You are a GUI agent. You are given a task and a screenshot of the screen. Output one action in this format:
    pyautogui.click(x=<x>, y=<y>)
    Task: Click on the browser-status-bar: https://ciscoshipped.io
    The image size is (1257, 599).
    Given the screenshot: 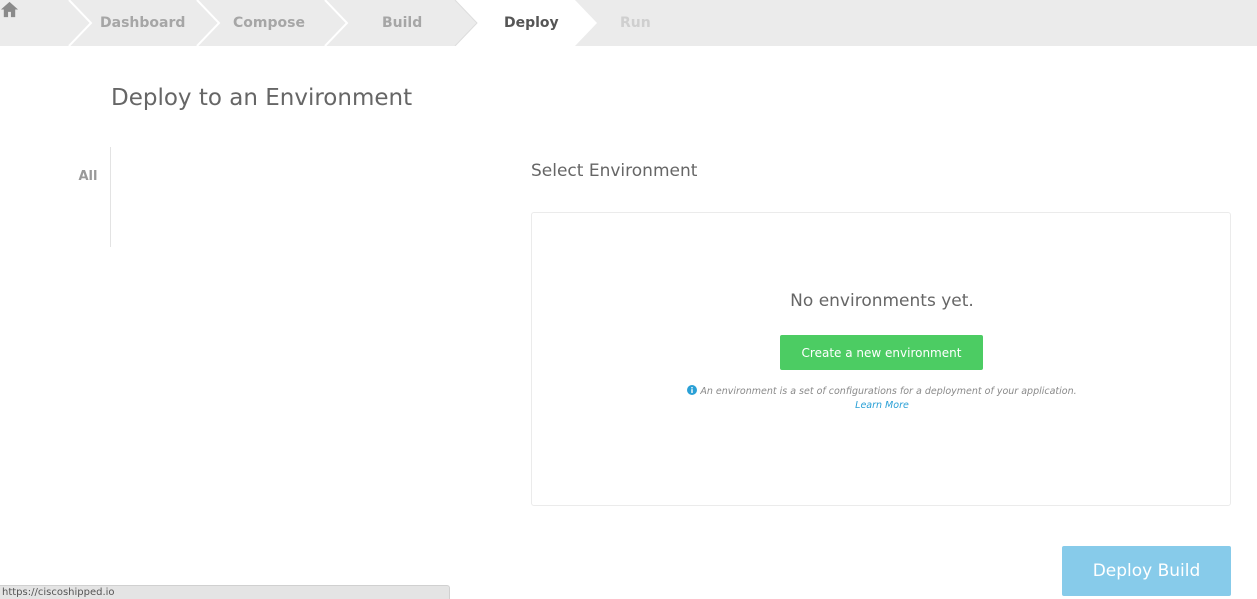 What is the action you would take?
    pyautogui.click(x=225, y=592)
    